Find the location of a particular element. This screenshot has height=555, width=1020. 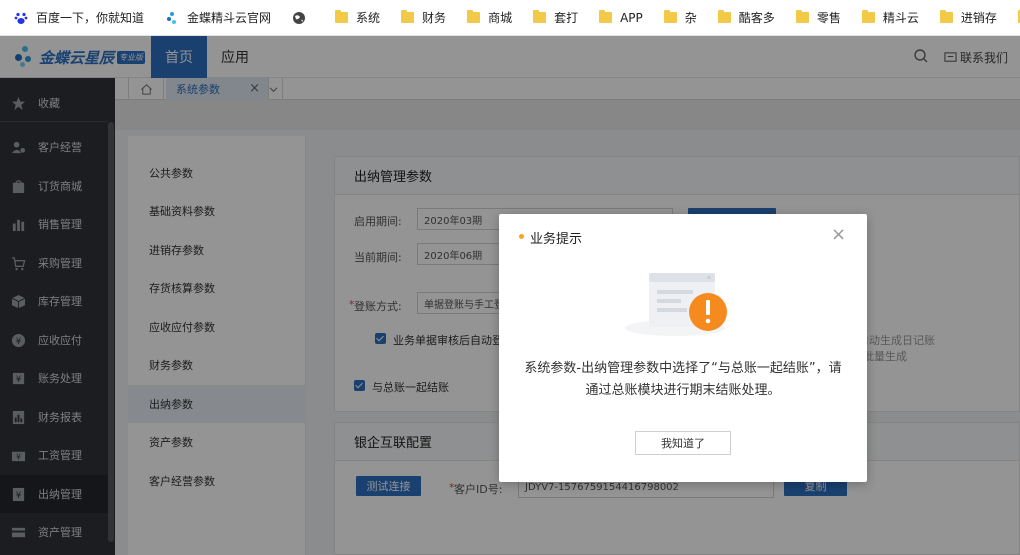

bookmark-folder: 系统 is located at coordinates (357, 17).